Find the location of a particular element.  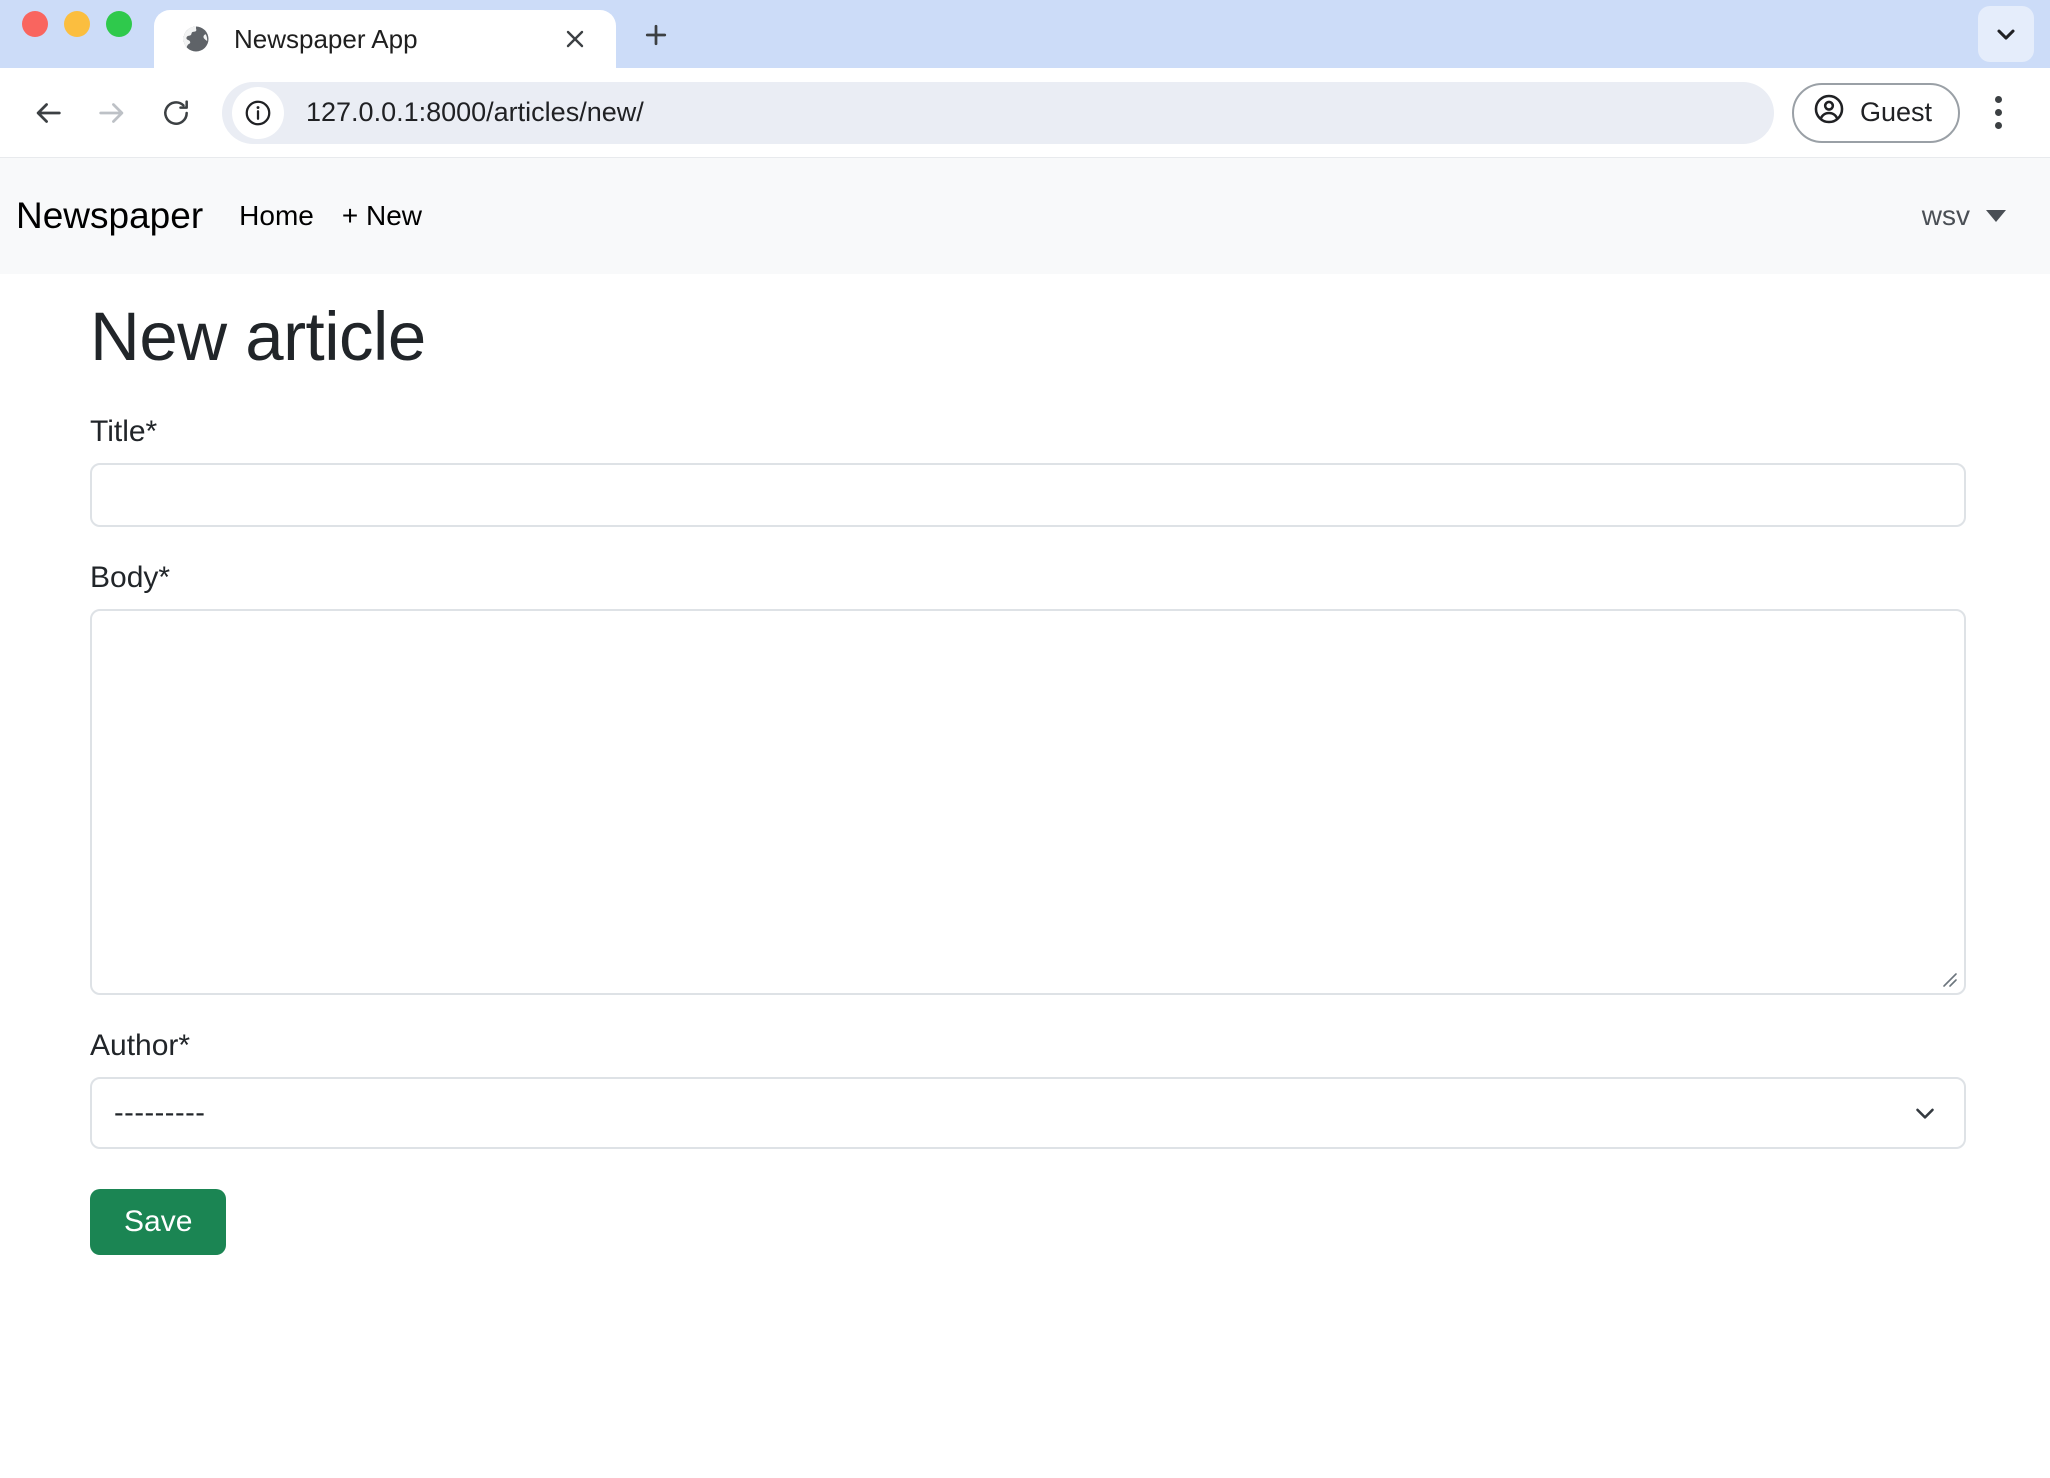

author-select-wrapper: --------- is located at coordinates (1028, 1112).